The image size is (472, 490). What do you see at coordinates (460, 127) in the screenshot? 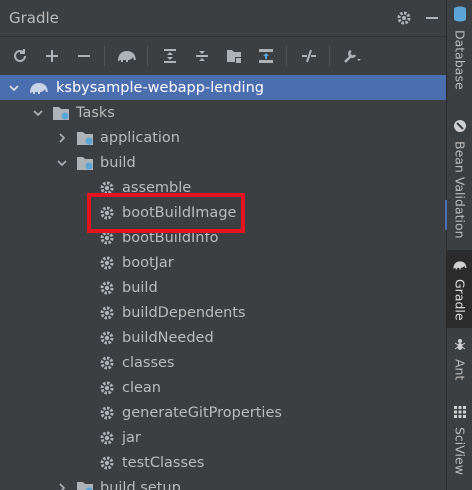
I see `bean-validation-icon` at bounding box center [460, 127].